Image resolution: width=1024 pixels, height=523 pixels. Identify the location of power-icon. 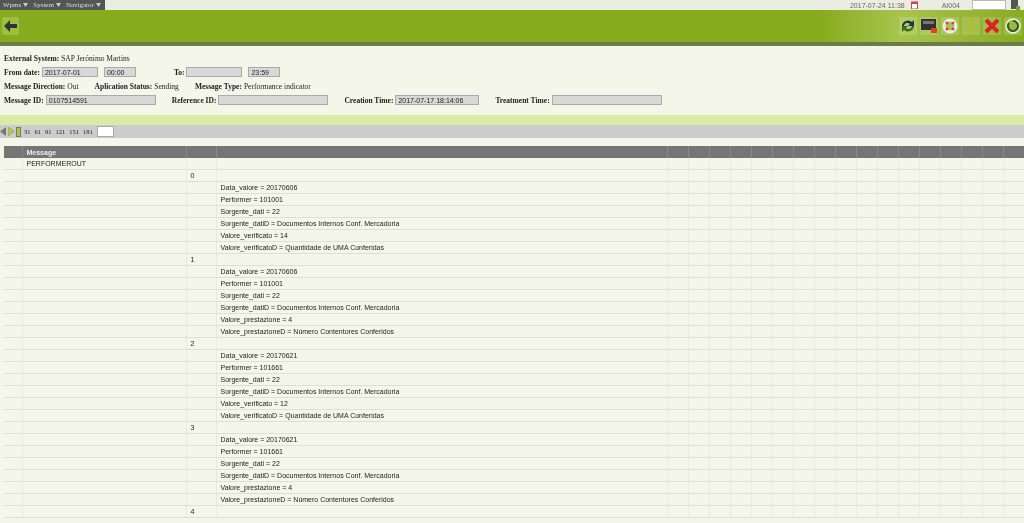
(1013, 26).